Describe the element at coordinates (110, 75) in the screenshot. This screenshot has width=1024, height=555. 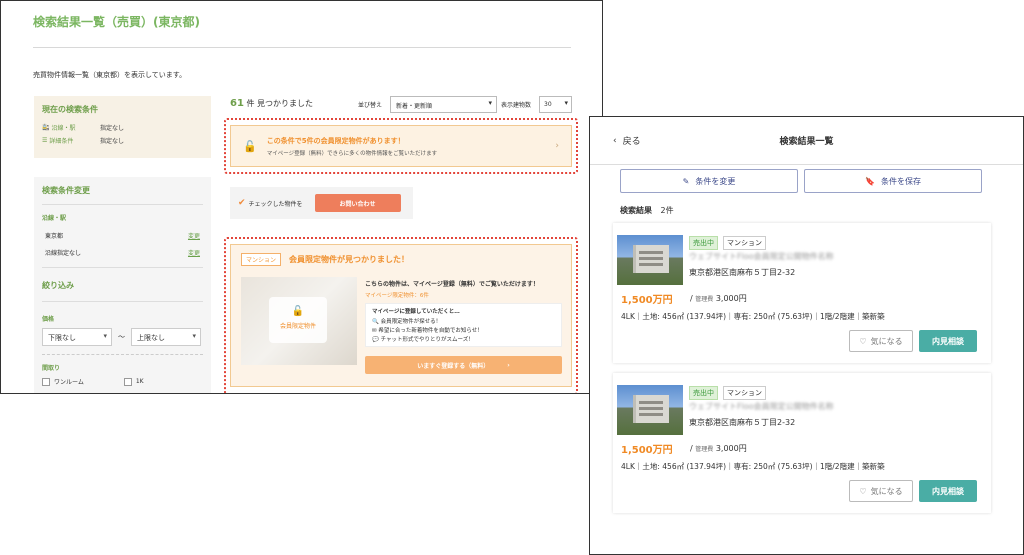
I see `page-description: 売買物件情報一覧（東京都）を表示しています。` at that location.